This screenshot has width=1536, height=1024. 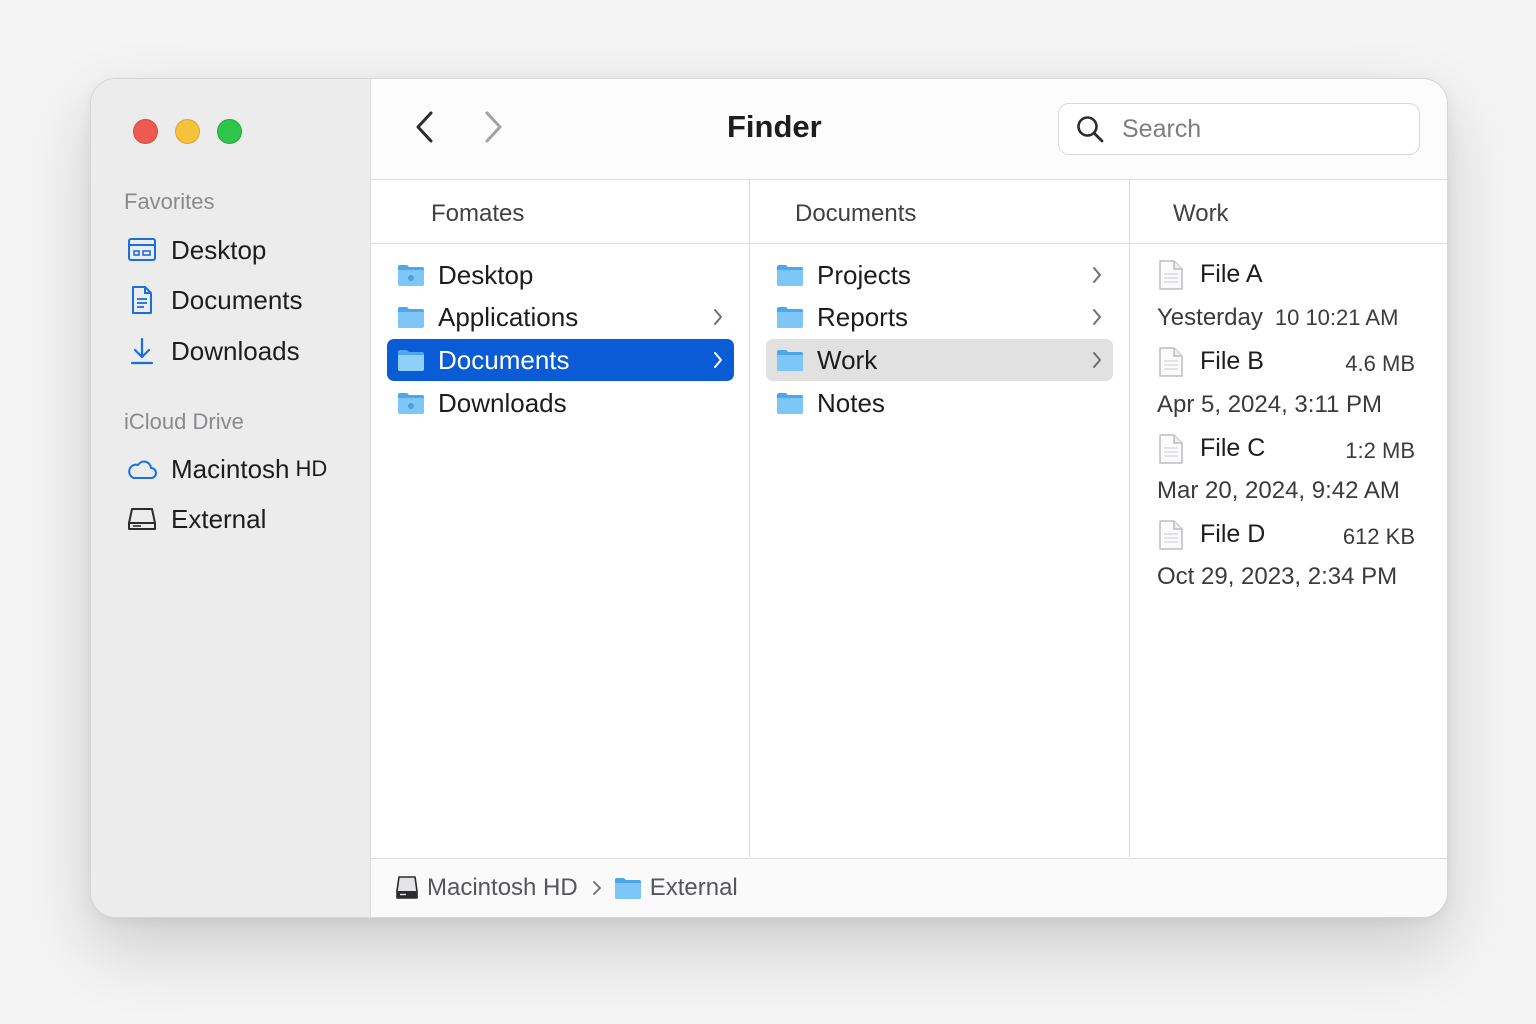 What do you see at coordinates (560, 212) in the screenshot?
I see `column-header: Fomates` at bounding box center [560, 212].